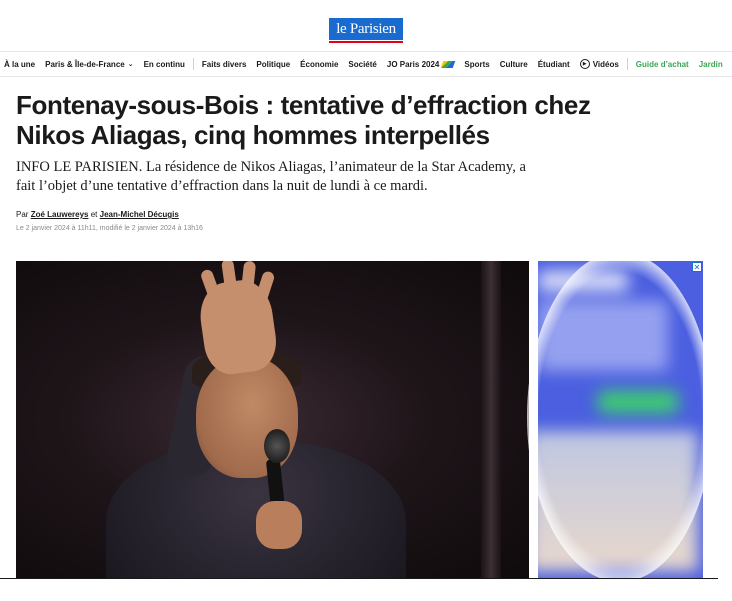  I want to click on nav-item-videos: ▶ Vidéos, so click(599, 64).